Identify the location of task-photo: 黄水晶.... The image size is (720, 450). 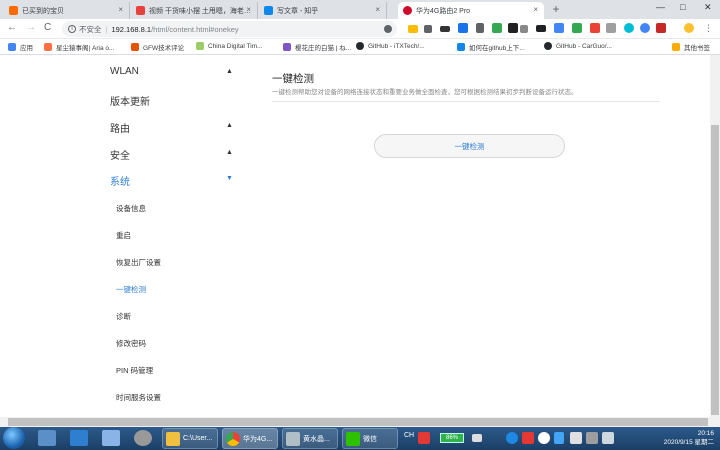
(310, 438).